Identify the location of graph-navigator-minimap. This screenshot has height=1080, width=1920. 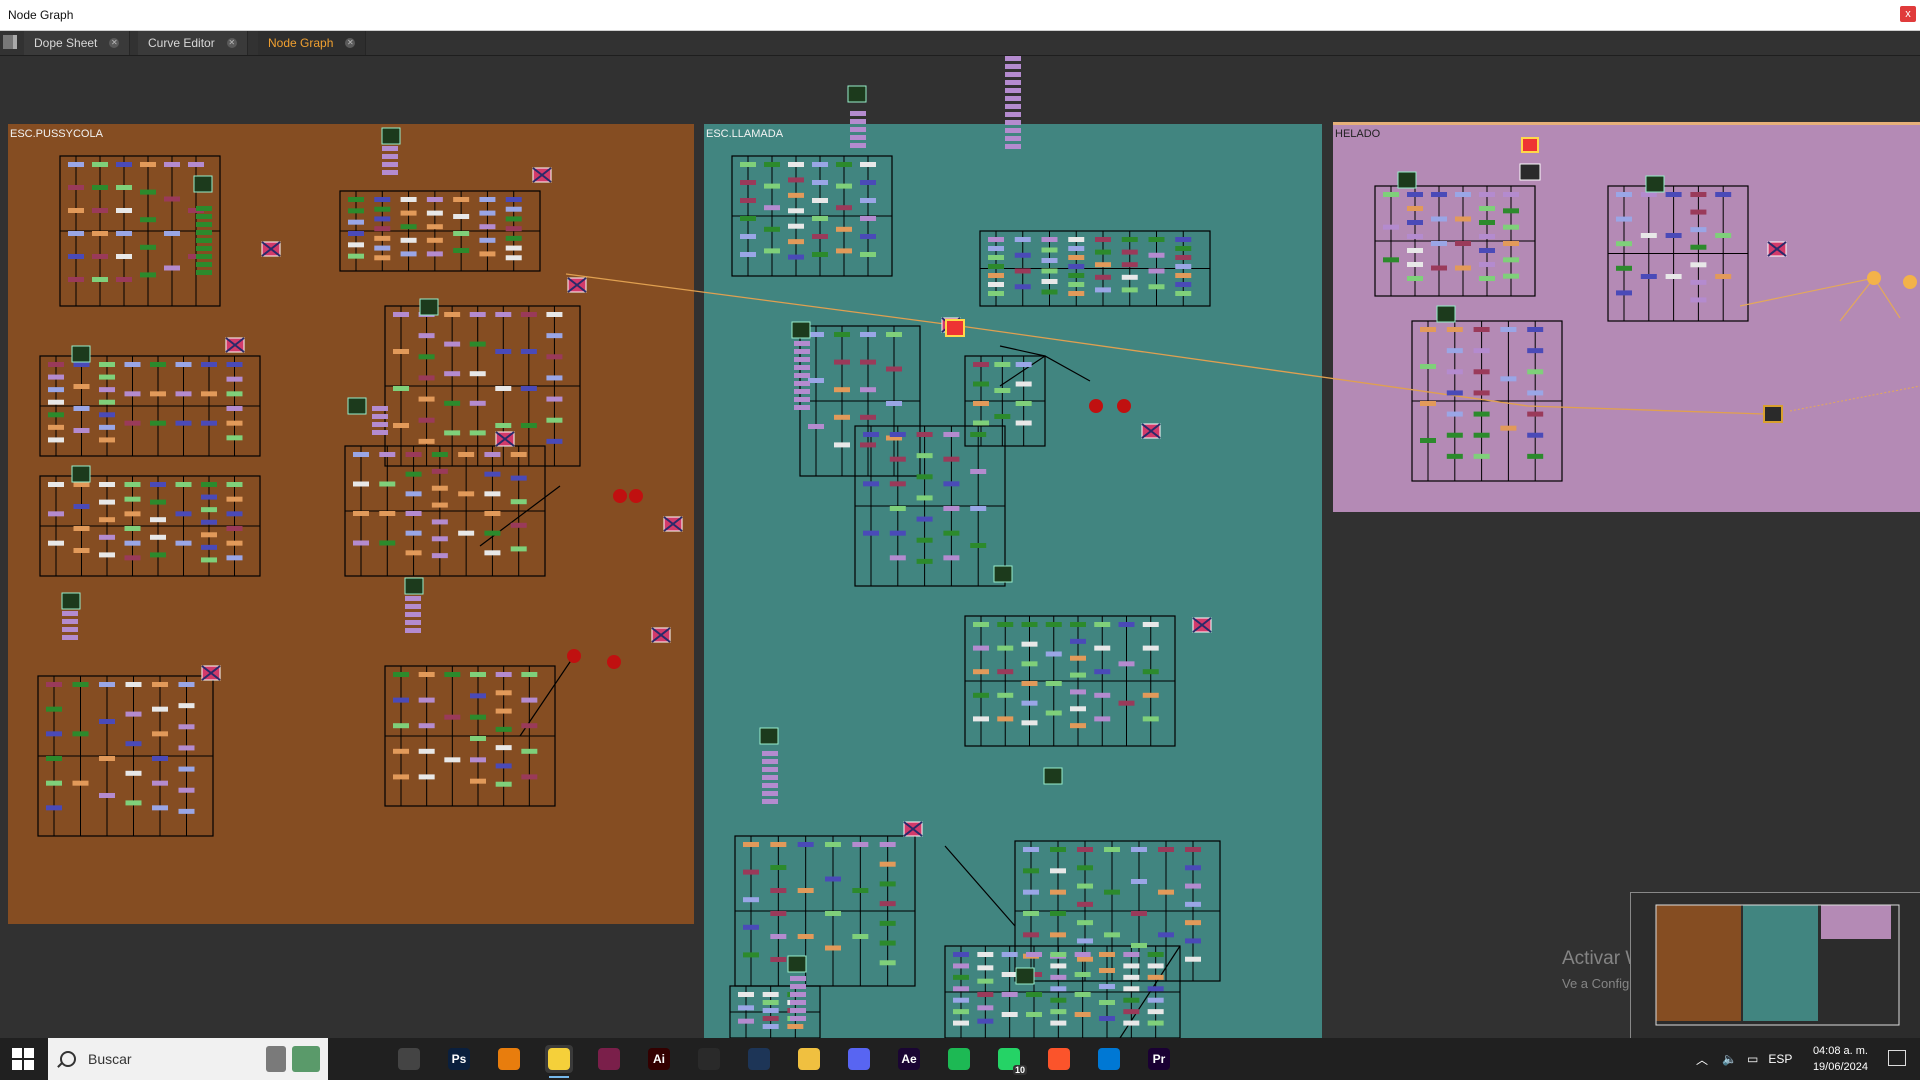
(1775, 966).